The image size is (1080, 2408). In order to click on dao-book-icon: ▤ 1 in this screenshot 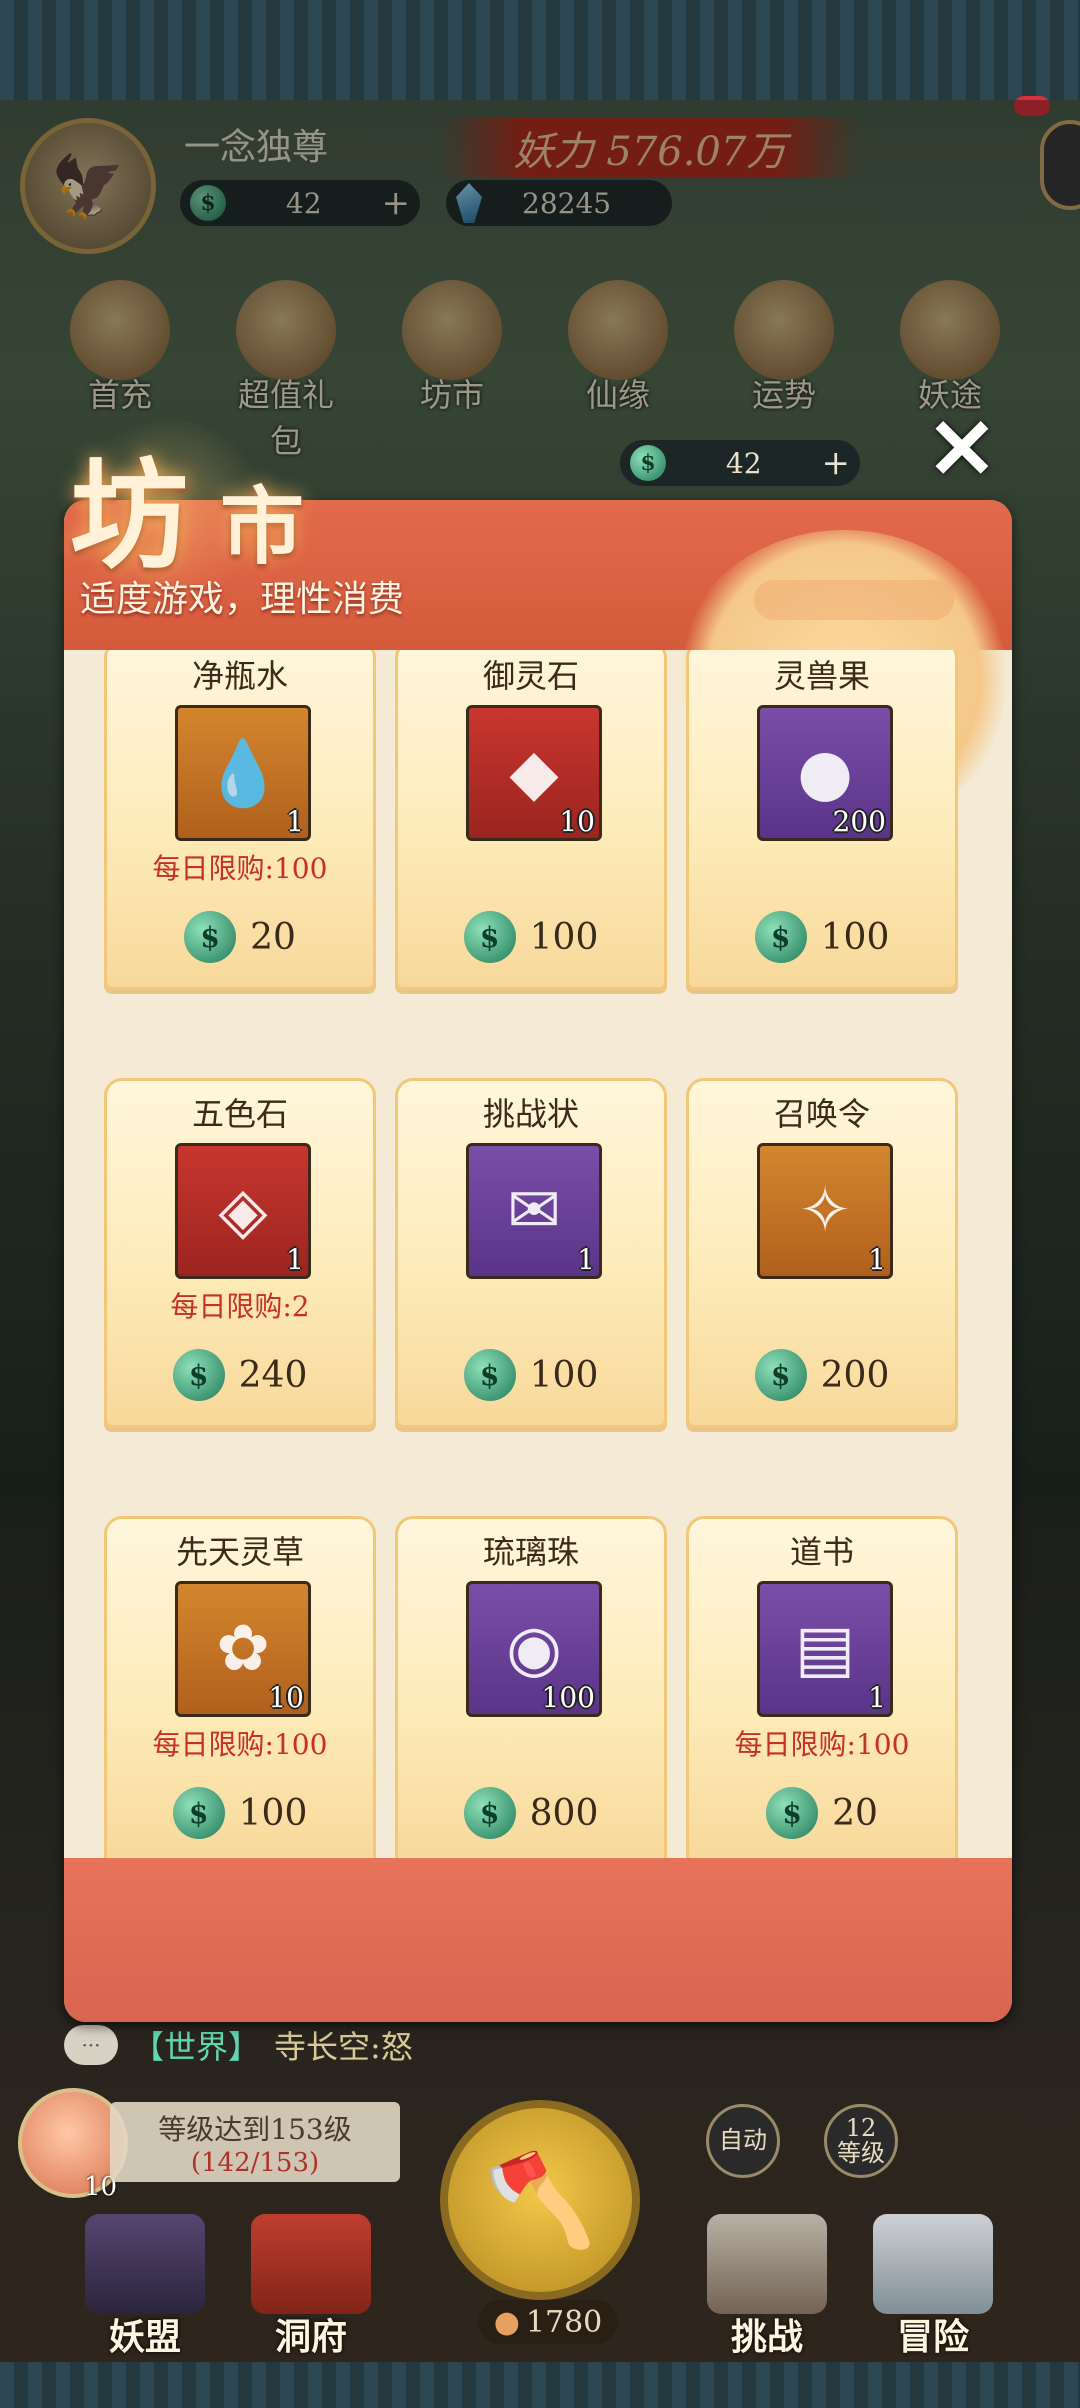, I will do `click(825, 1649)`.